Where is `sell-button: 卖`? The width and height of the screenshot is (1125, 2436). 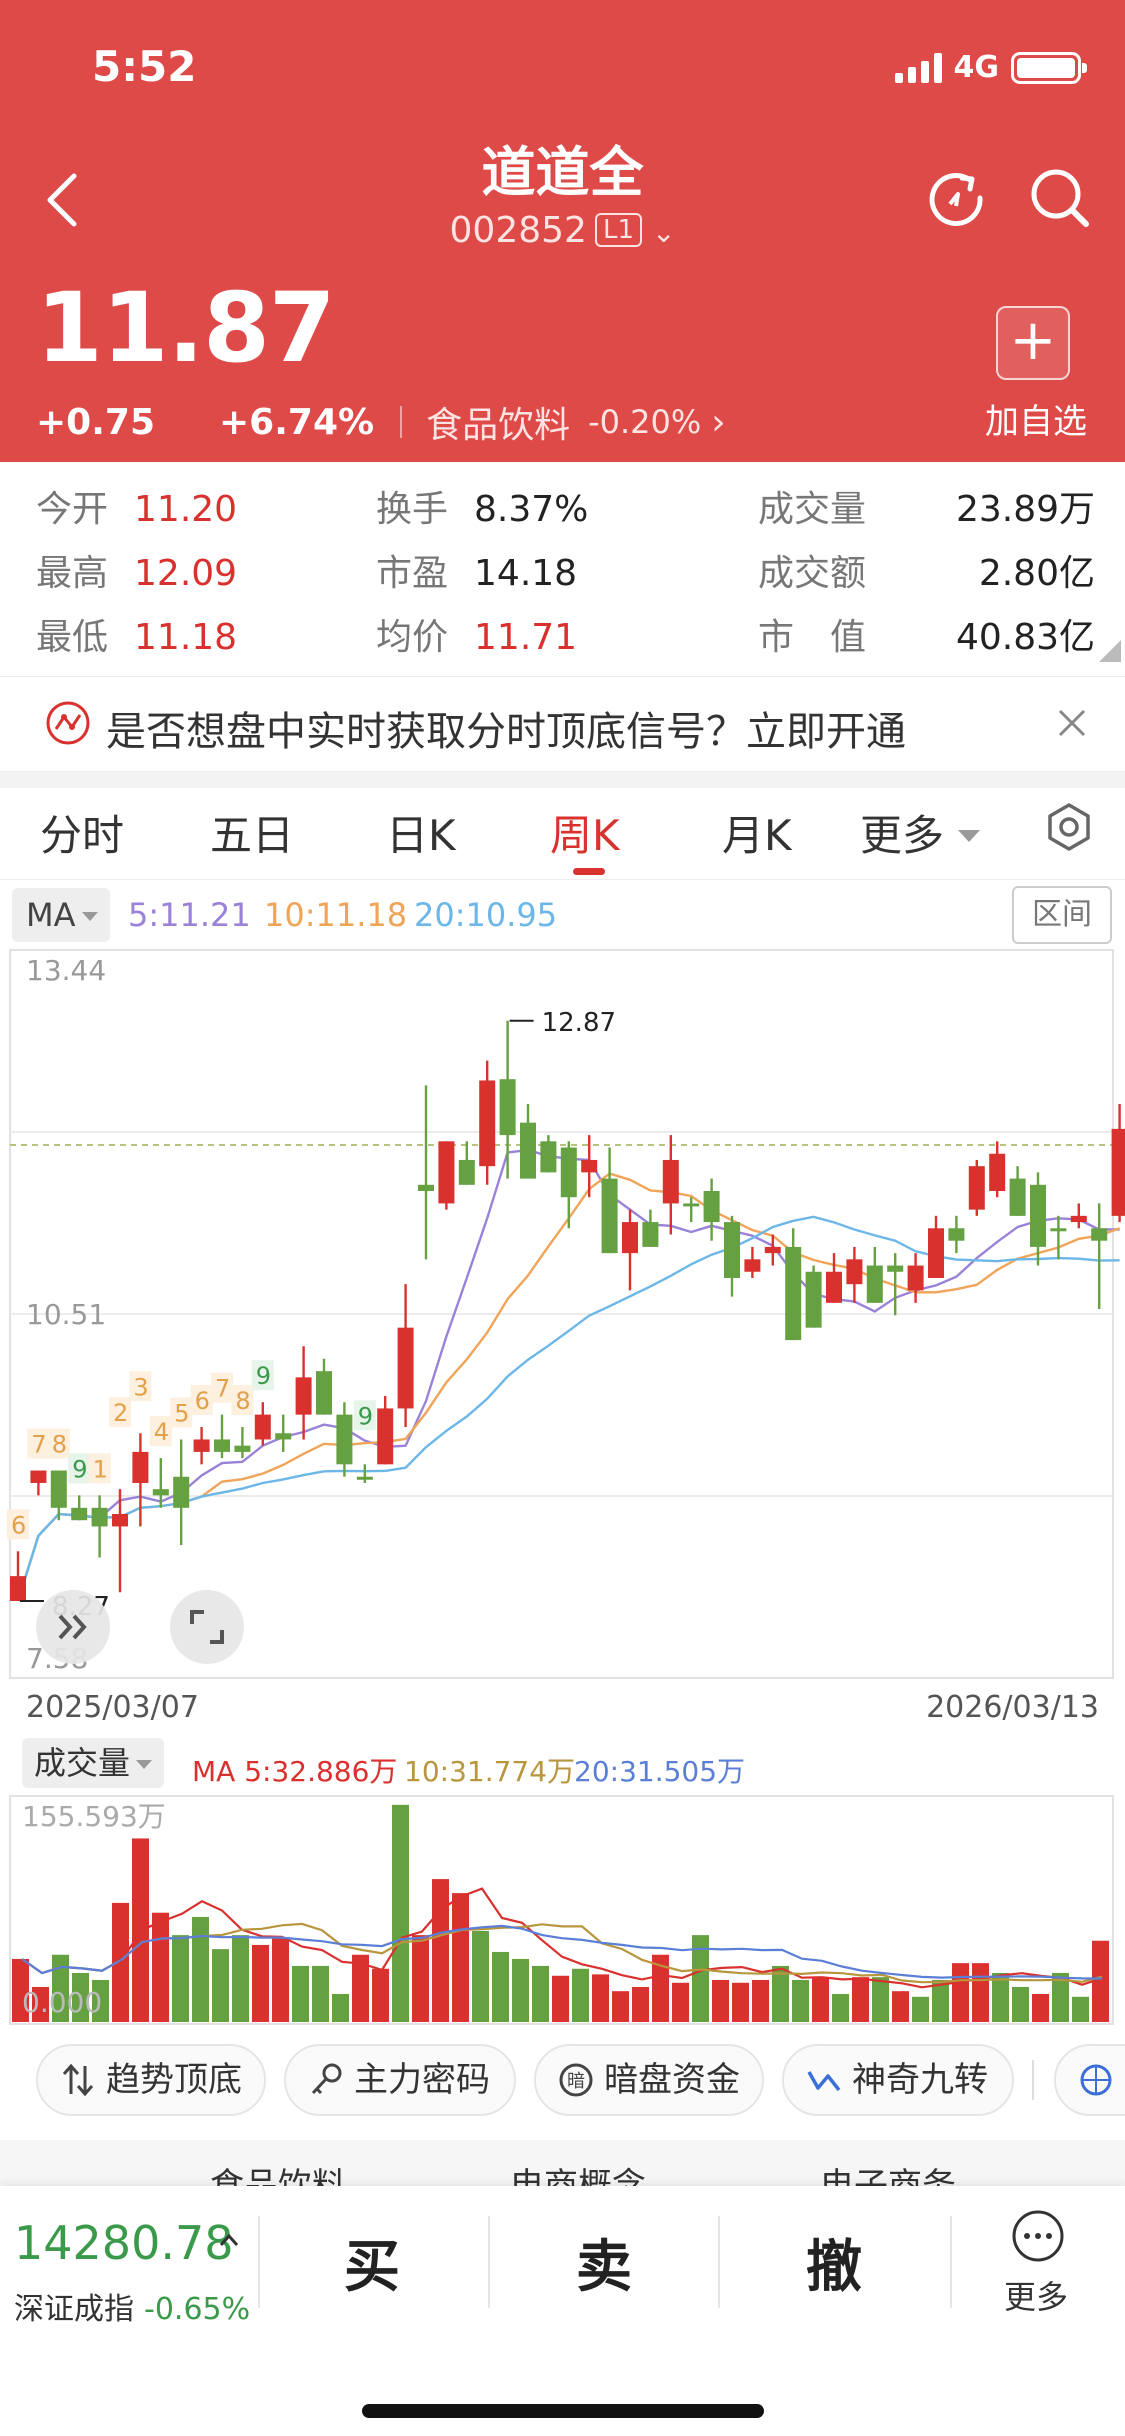
sell-button: 卖 is located at coordinates (604, 2262).